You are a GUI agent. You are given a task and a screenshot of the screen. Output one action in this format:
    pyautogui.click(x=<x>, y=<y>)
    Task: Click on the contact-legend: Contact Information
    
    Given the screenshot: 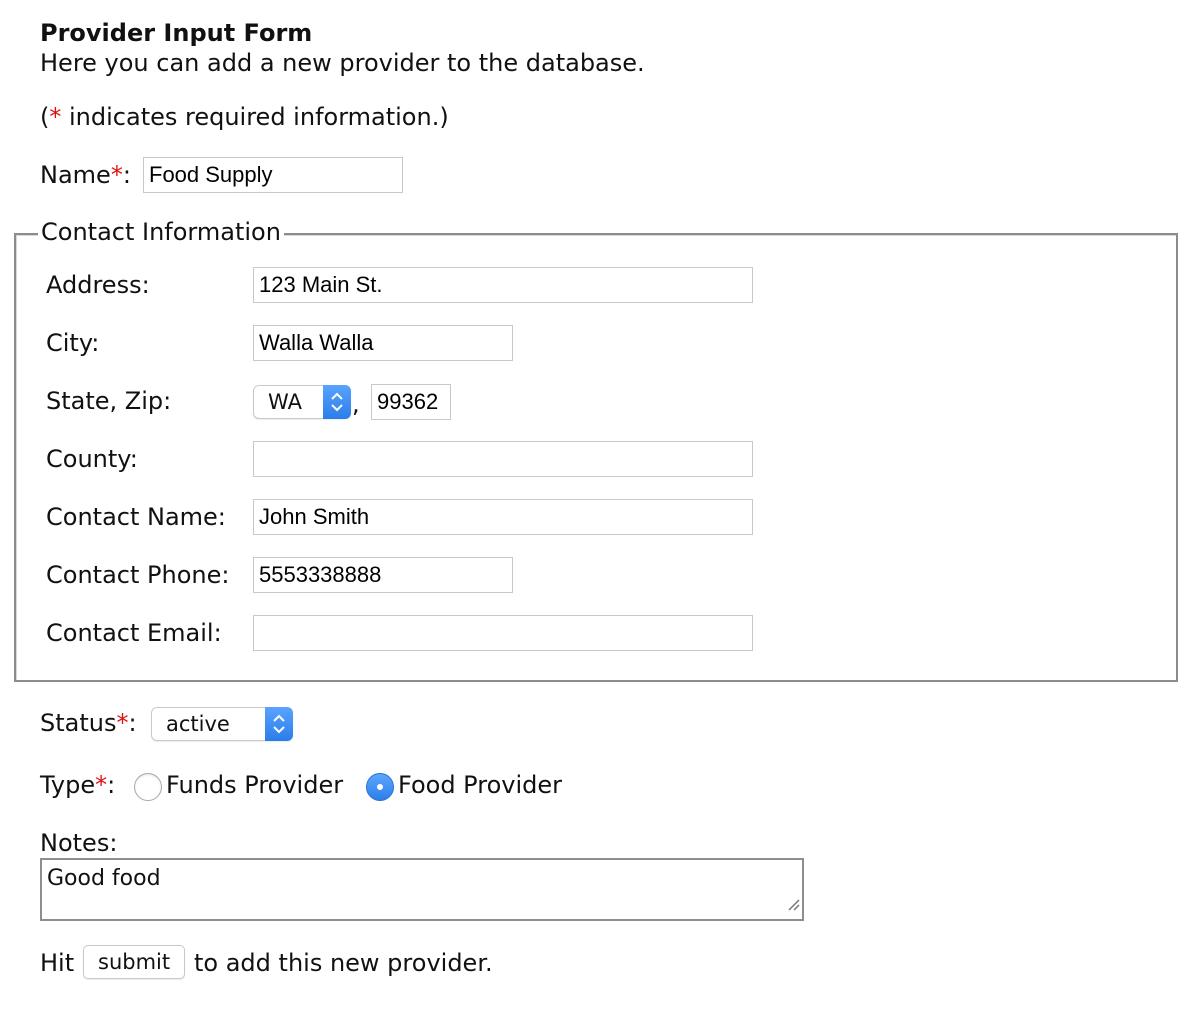 What is the action you would take?
    pyautogui.click(x=161, y=232)
    